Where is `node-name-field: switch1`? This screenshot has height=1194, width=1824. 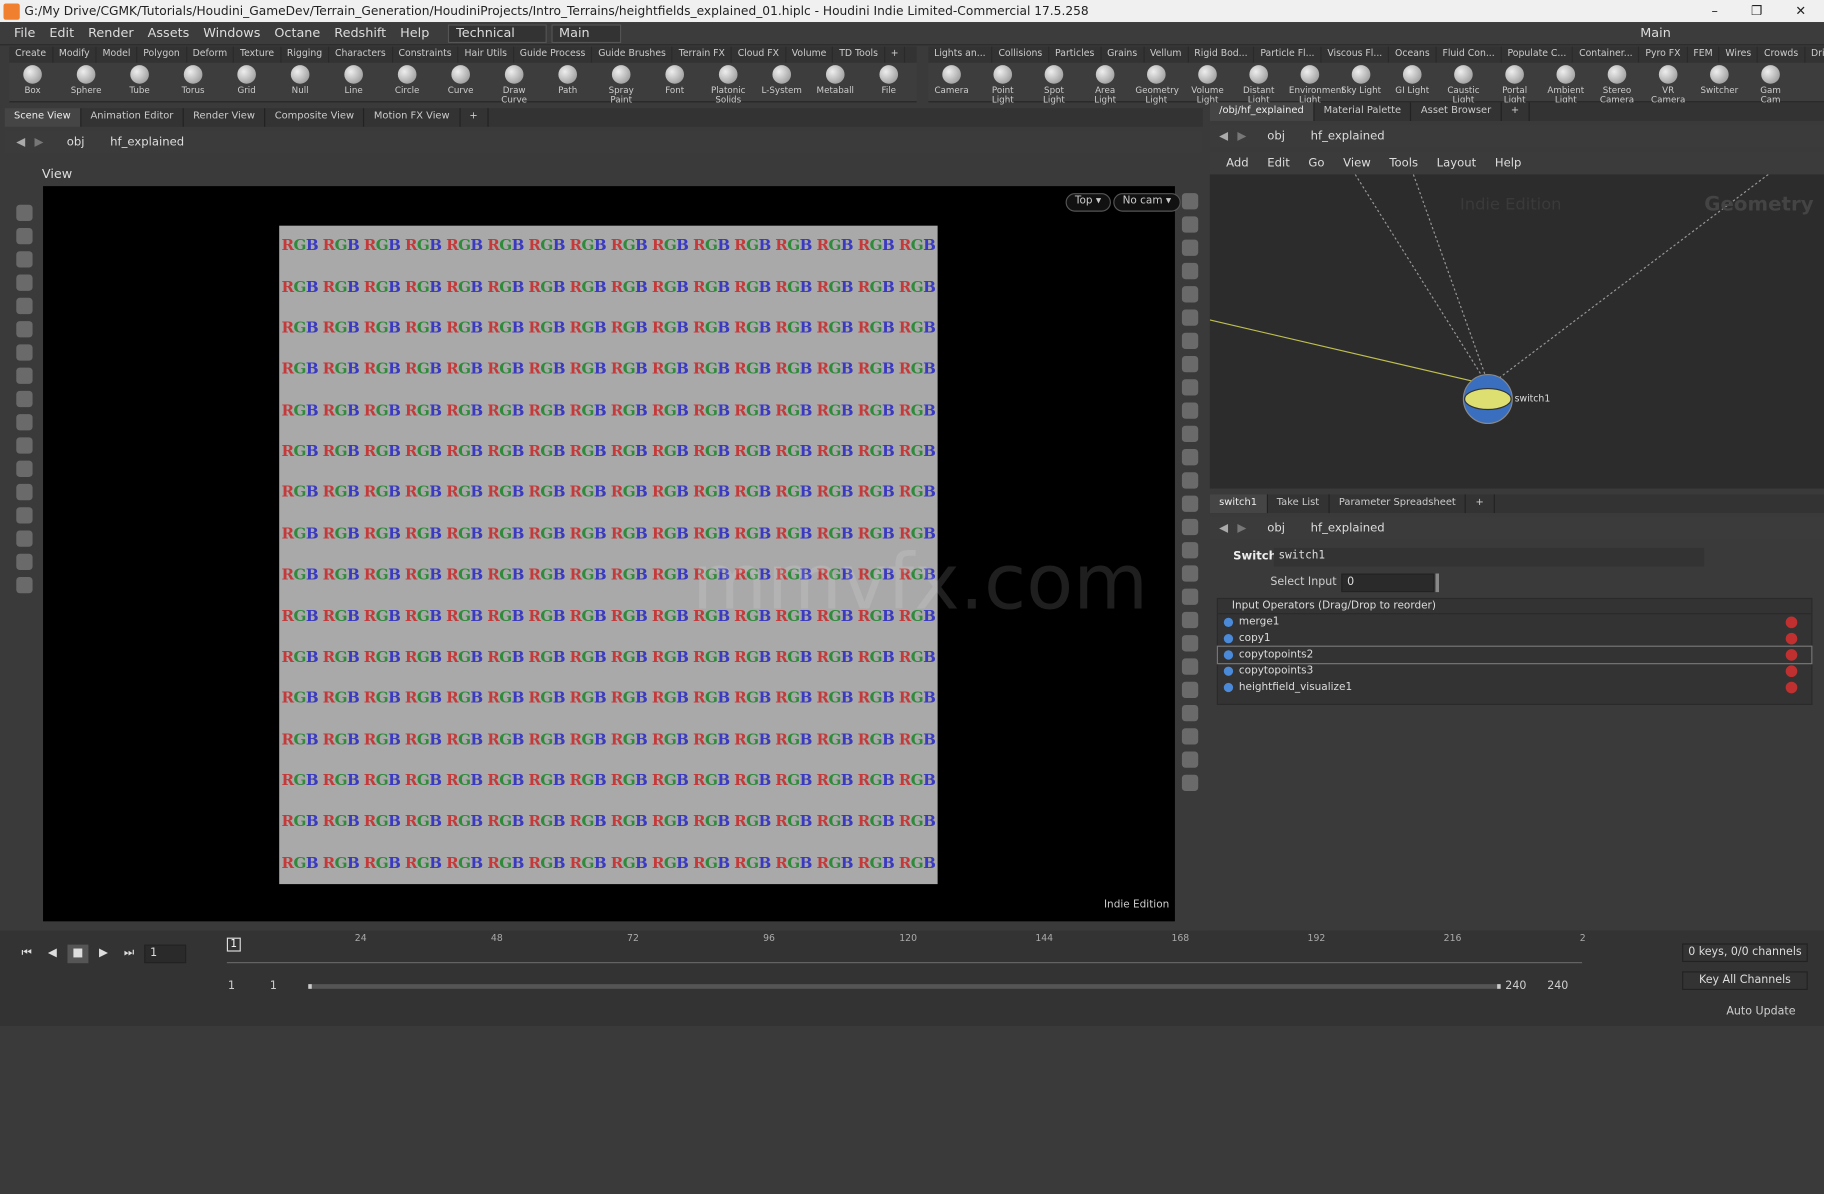 node-name-field: switch1 is located at coordinates (1489, 557).